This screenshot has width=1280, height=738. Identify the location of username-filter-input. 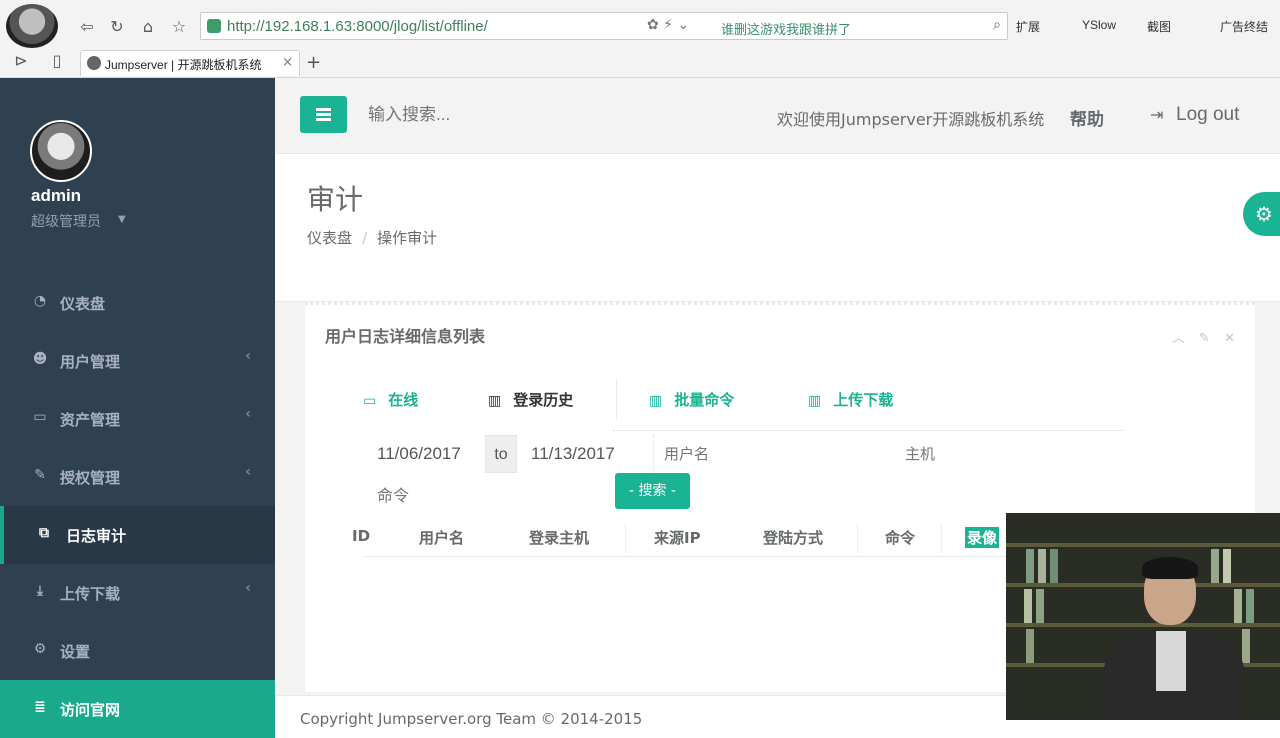
(773, 454).